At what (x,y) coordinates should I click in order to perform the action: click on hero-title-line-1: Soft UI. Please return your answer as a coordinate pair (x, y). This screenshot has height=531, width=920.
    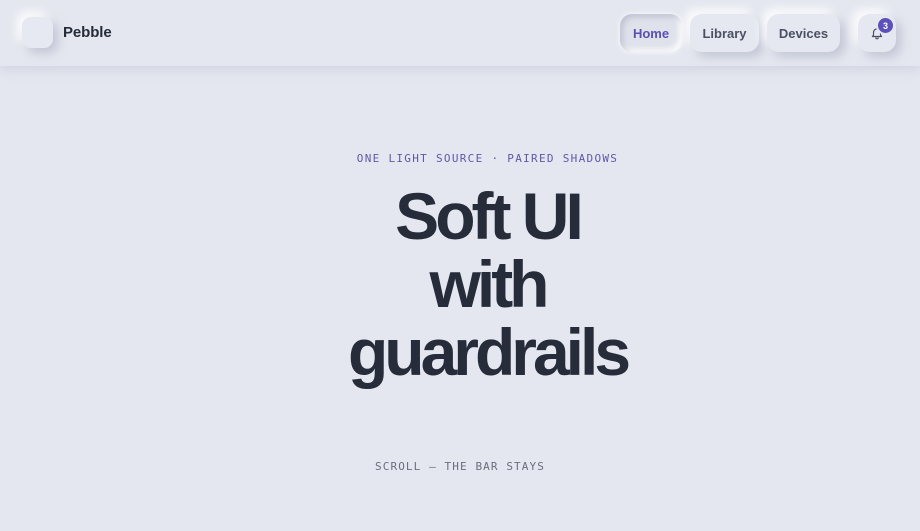
    Looking at the image, I should click on (489, 216).